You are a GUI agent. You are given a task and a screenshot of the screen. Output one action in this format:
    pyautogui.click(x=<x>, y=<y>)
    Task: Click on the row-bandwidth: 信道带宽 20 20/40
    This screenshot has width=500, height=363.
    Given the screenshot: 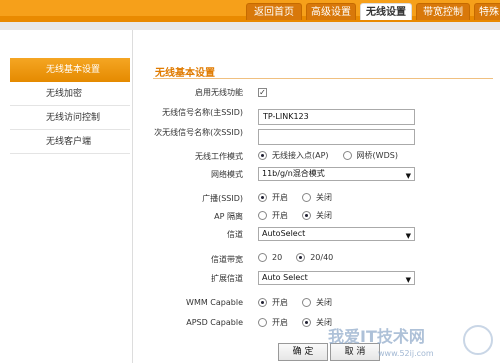 What is the action you would take?
    pyautogui.click(x=316, y=260)
    